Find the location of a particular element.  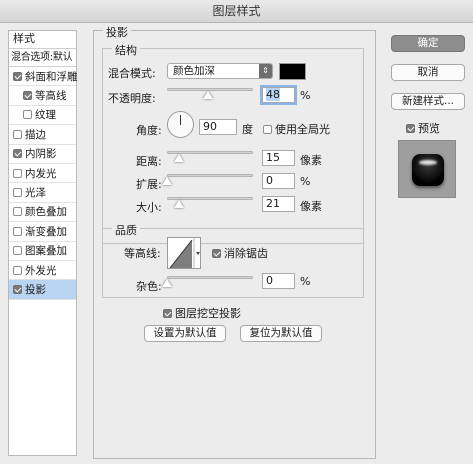

style-item: 描边 is located at coordinates (42, 135).